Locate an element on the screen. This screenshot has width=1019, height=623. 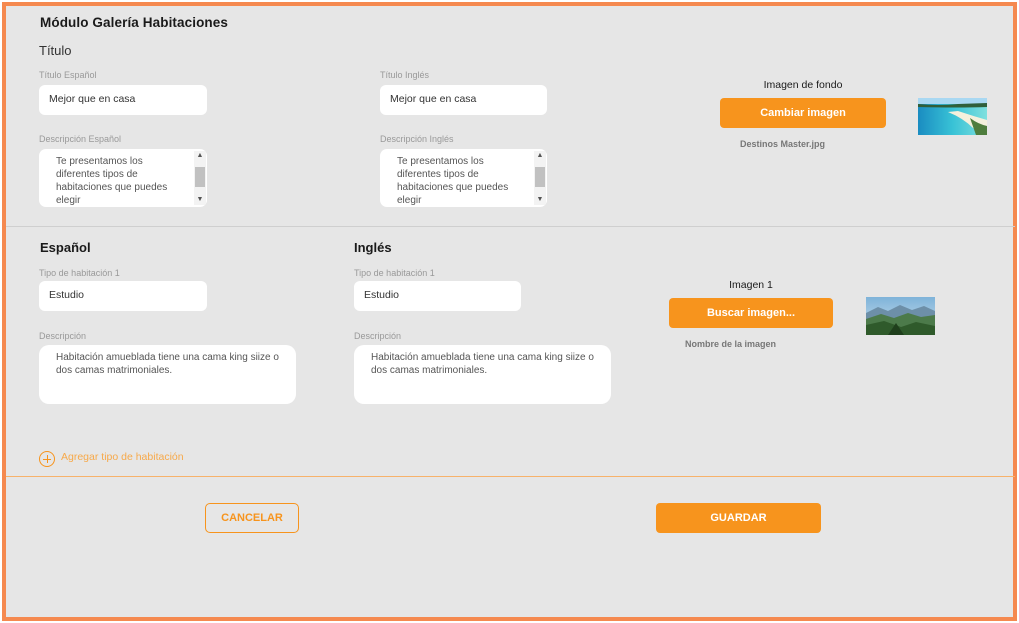
english-heading: Inglés is located at coordinates (373, 247).